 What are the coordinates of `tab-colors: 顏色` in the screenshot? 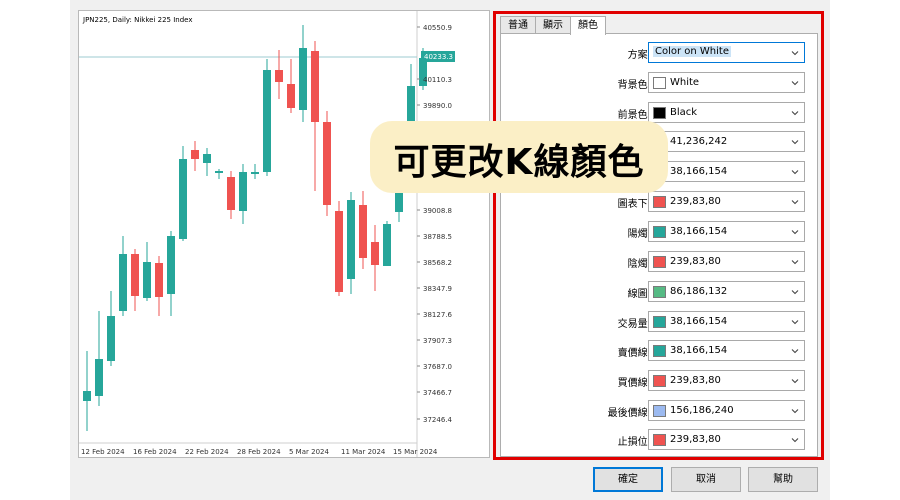 It's located at (588, 25).